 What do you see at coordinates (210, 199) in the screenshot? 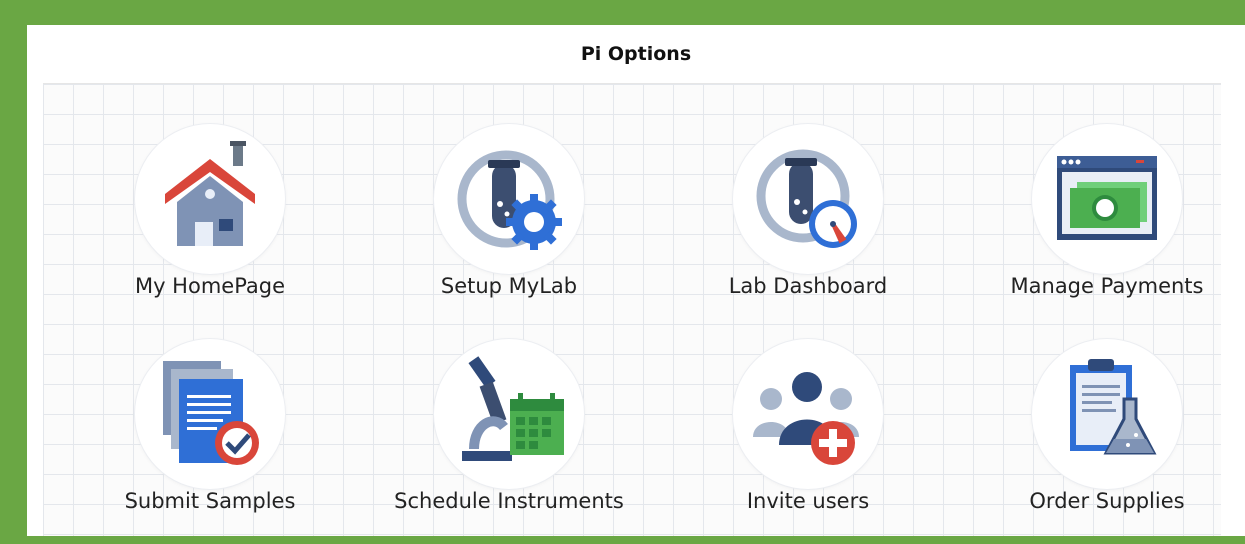
I see `house-icon` at bounding box center [210, 199].